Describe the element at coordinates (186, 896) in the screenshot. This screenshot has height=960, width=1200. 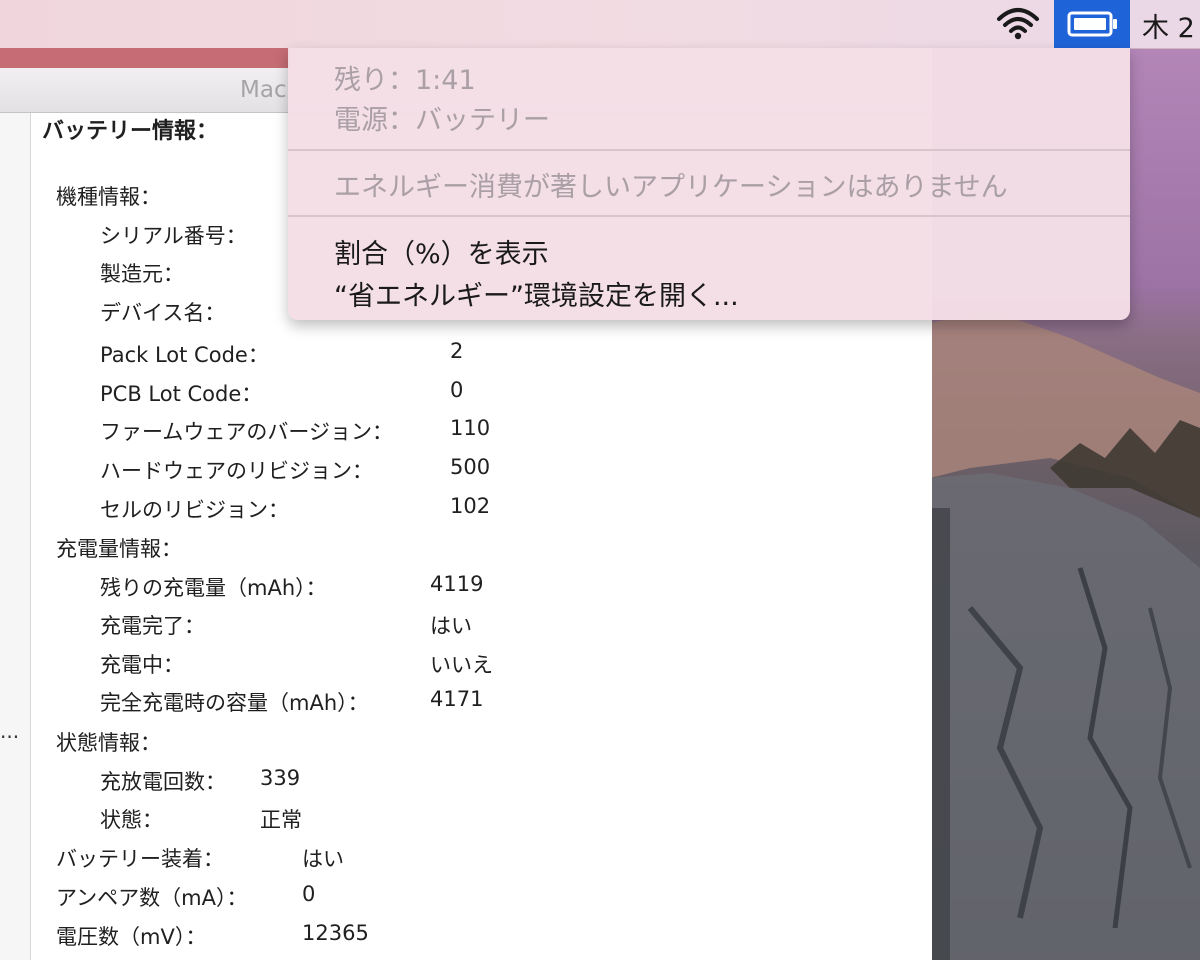
I see `amperage-row: アンペア数（mA）： 0` at that location.